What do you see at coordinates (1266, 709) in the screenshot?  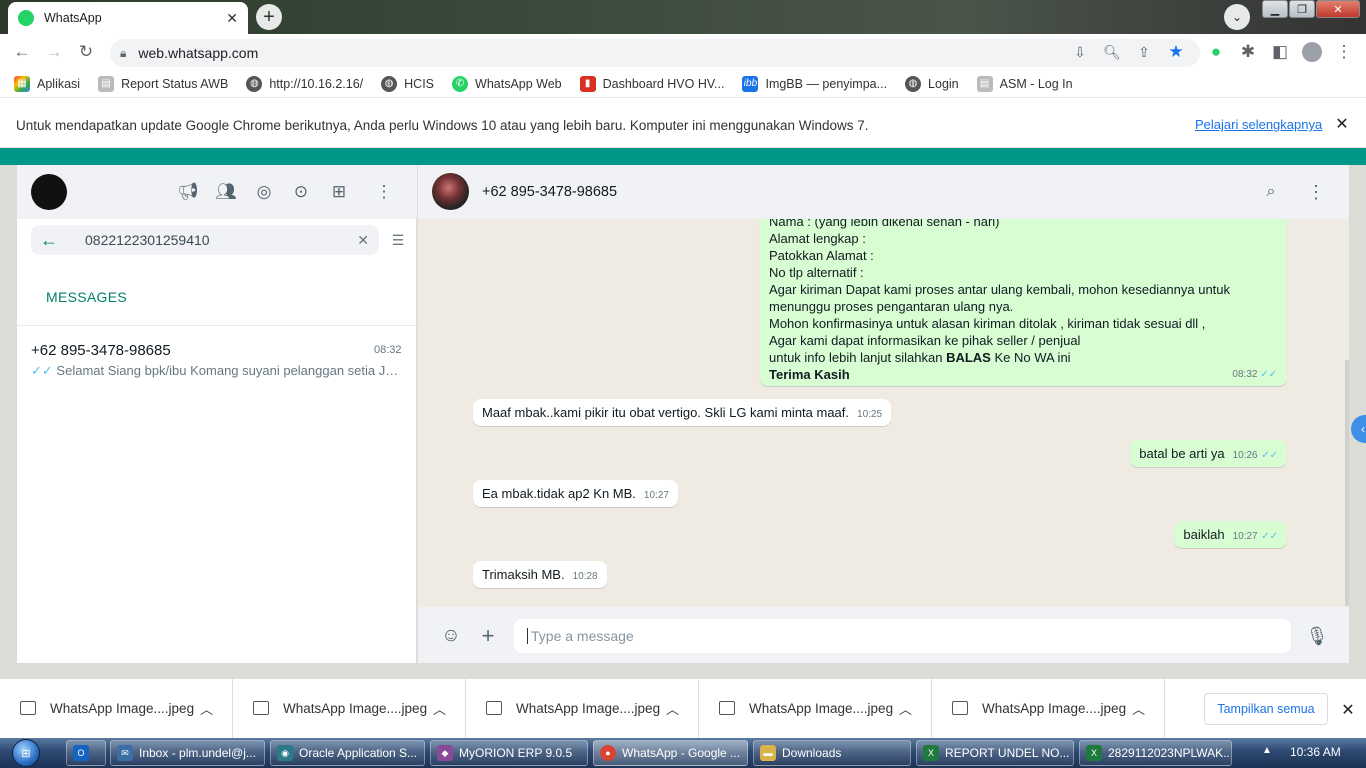 I see `show-all-downloads-button: Tampilkan semua` at bounding box center [1266, 709].